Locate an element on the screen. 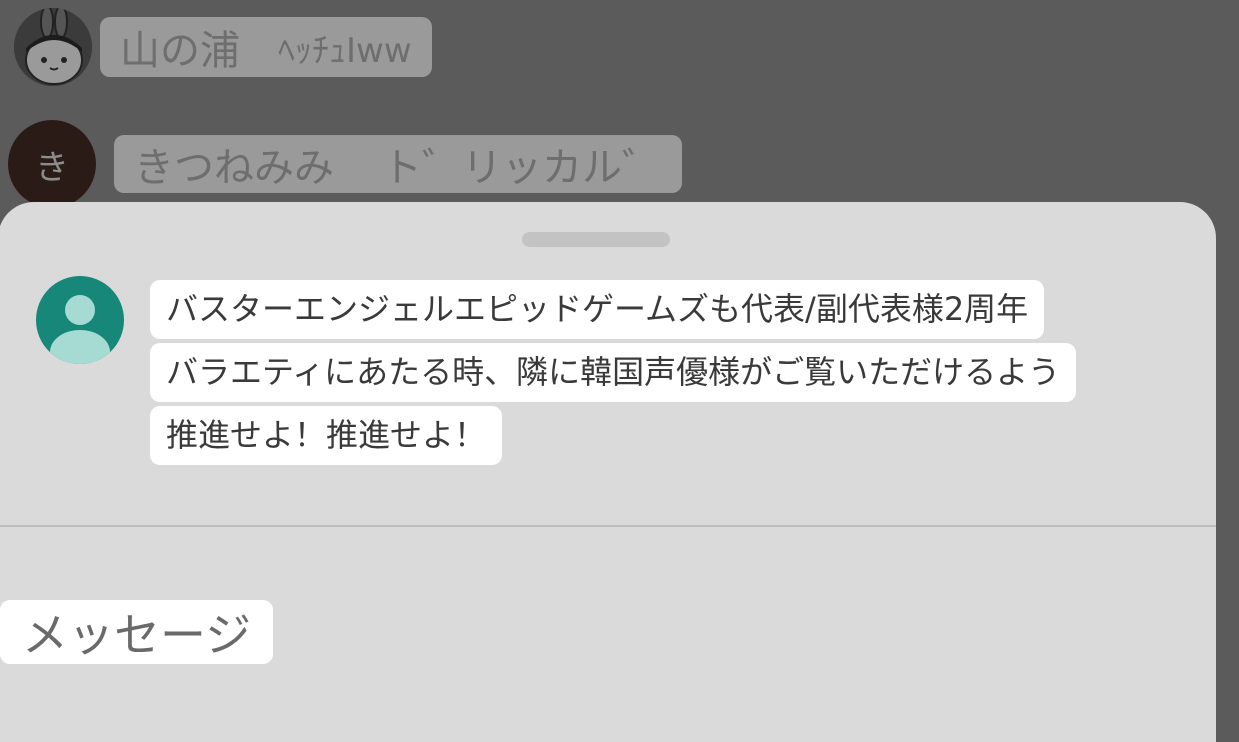 The width and height of the screenshot is (1239, 742). message-input: メッセージ is located at coordinates (137, 632).